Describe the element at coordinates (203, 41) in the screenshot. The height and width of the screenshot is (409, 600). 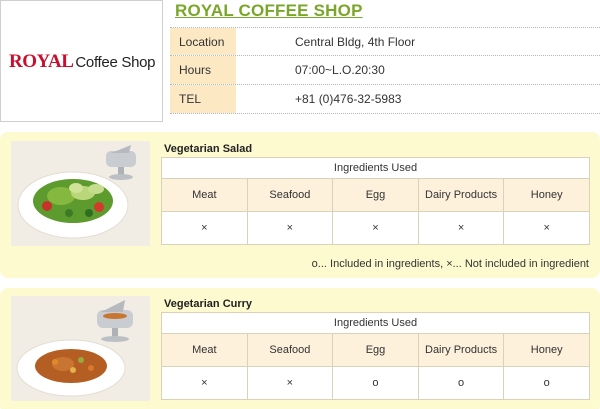
I see `info-label: Location` at that location.